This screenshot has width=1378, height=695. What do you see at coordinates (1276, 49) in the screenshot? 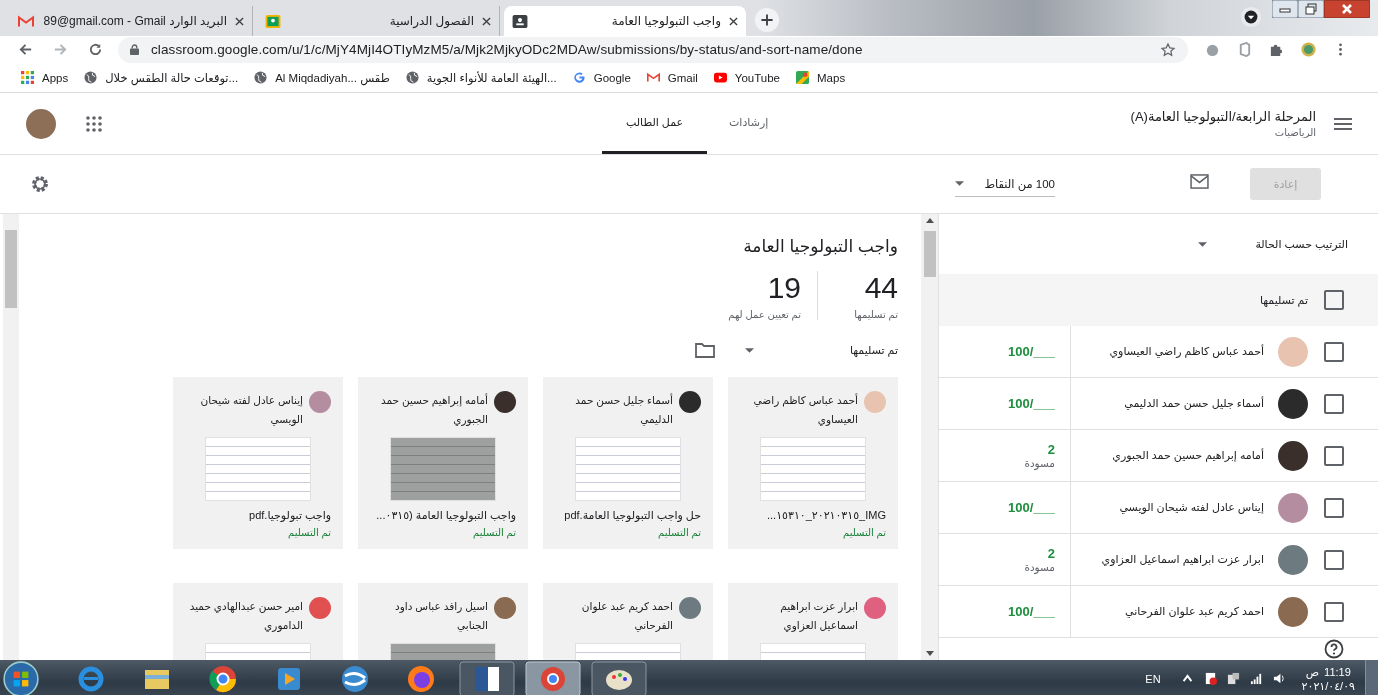
I see `puzzle-icon` at bounding box center [1276, 49].